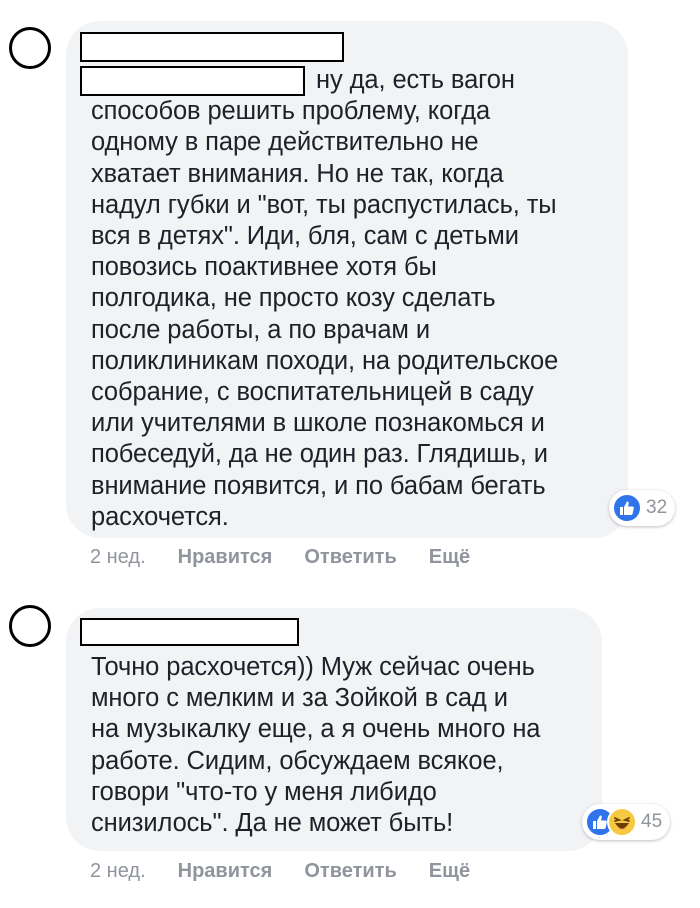 Image resolution: width=700 pixels, height=908 pixels. What do you see at coordinates (657, 507) in the screenshot?
I see `reaction-count: 32` at bounding box center [657, 507].